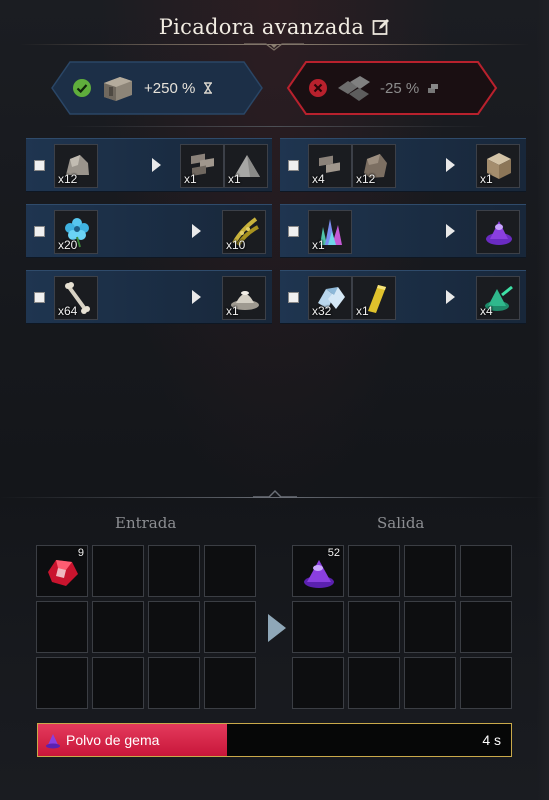 The height and width of the screenshot is (800, 549). What do you see at coordinates (354, 88) in the screenshot?
I see `plates-icon` at bounding box center [354, 88].